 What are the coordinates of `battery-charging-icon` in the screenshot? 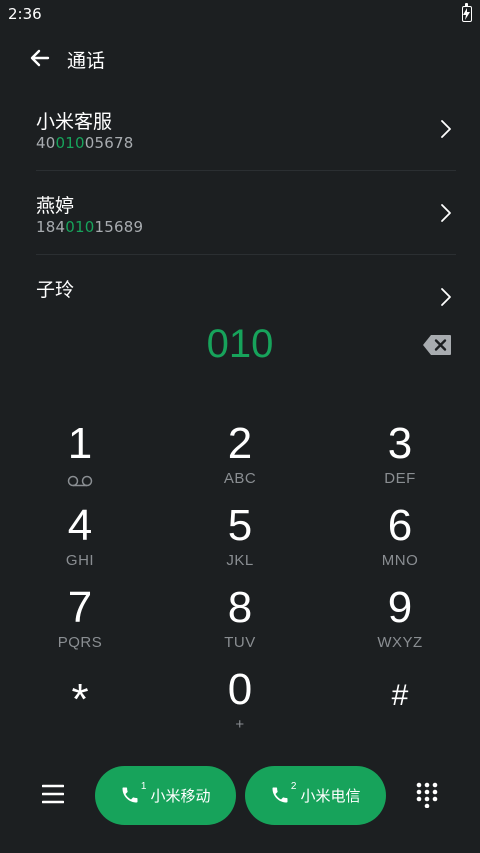 It's located at (467, 12).